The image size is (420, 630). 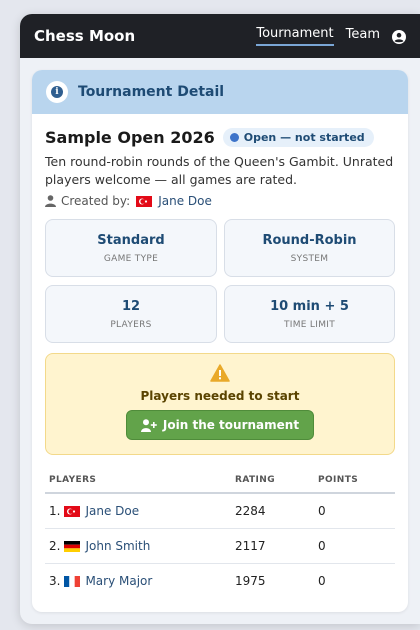 What do you see at coordinates (50, 201) in the screenshot?
I see `person-icon` at bounding box center [50, 201].